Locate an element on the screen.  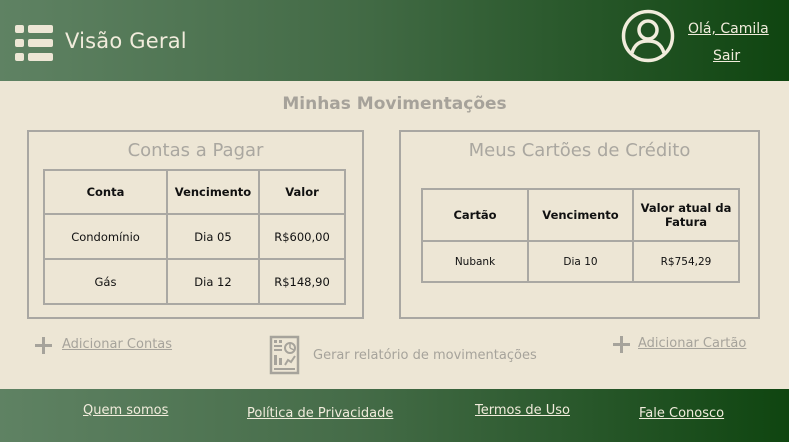
card-value-cell: R$754,29 is located at coordinates (686, 261).